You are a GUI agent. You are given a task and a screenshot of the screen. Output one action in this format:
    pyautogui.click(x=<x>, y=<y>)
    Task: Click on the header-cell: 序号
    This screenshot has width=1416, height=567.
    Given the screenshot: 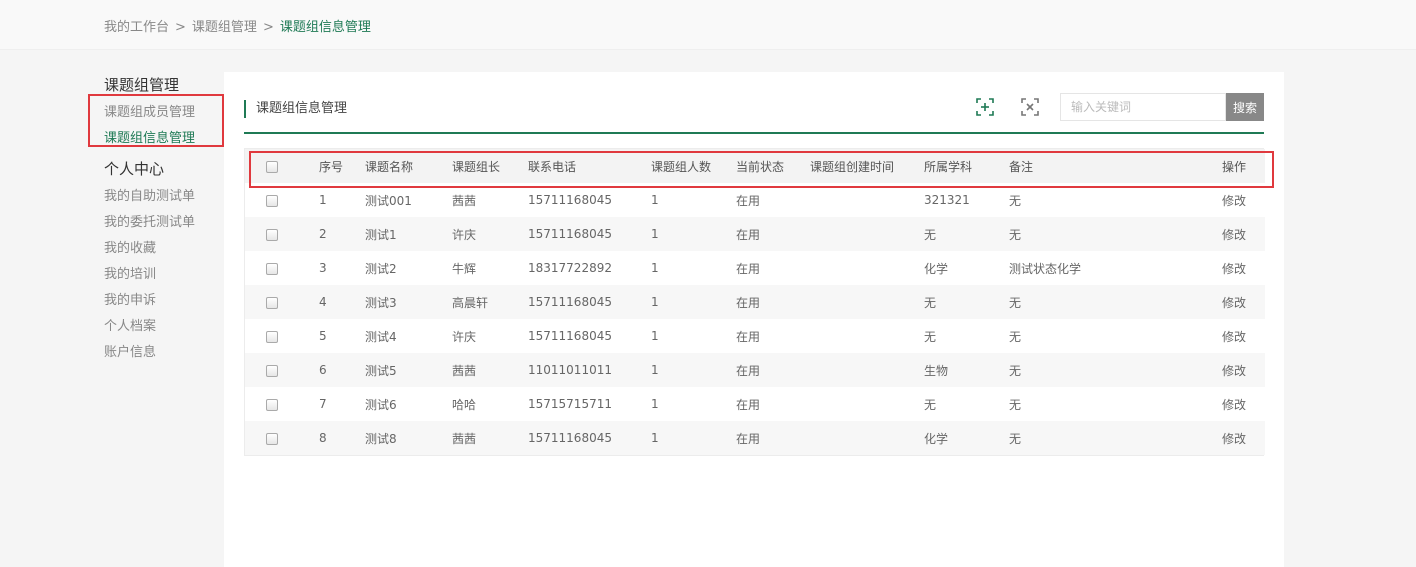 What is the action you would take?
    pyautogui.click(x=331, y=166)
    